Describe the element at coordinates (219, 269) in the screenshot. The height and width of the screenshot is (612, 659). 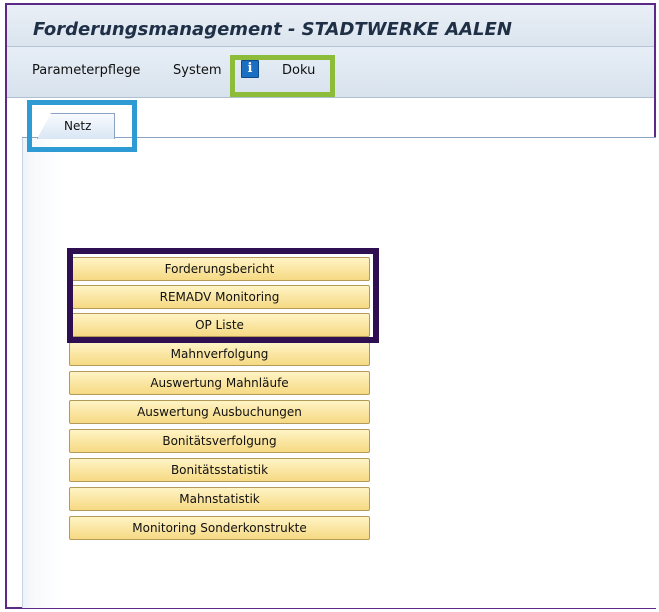
I see `forderungsbericht-button: Forderungsbericht` at that location.